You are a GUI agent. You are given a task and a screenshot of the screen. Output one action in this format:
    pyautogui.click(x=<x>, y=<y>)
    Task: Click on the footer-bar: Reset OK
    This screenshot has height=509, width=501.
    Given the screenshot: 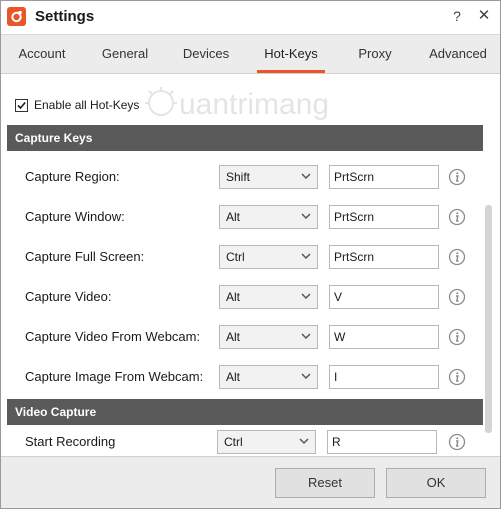 What is the action you would take?
    pyautogui.click(x=250, y=482)
    